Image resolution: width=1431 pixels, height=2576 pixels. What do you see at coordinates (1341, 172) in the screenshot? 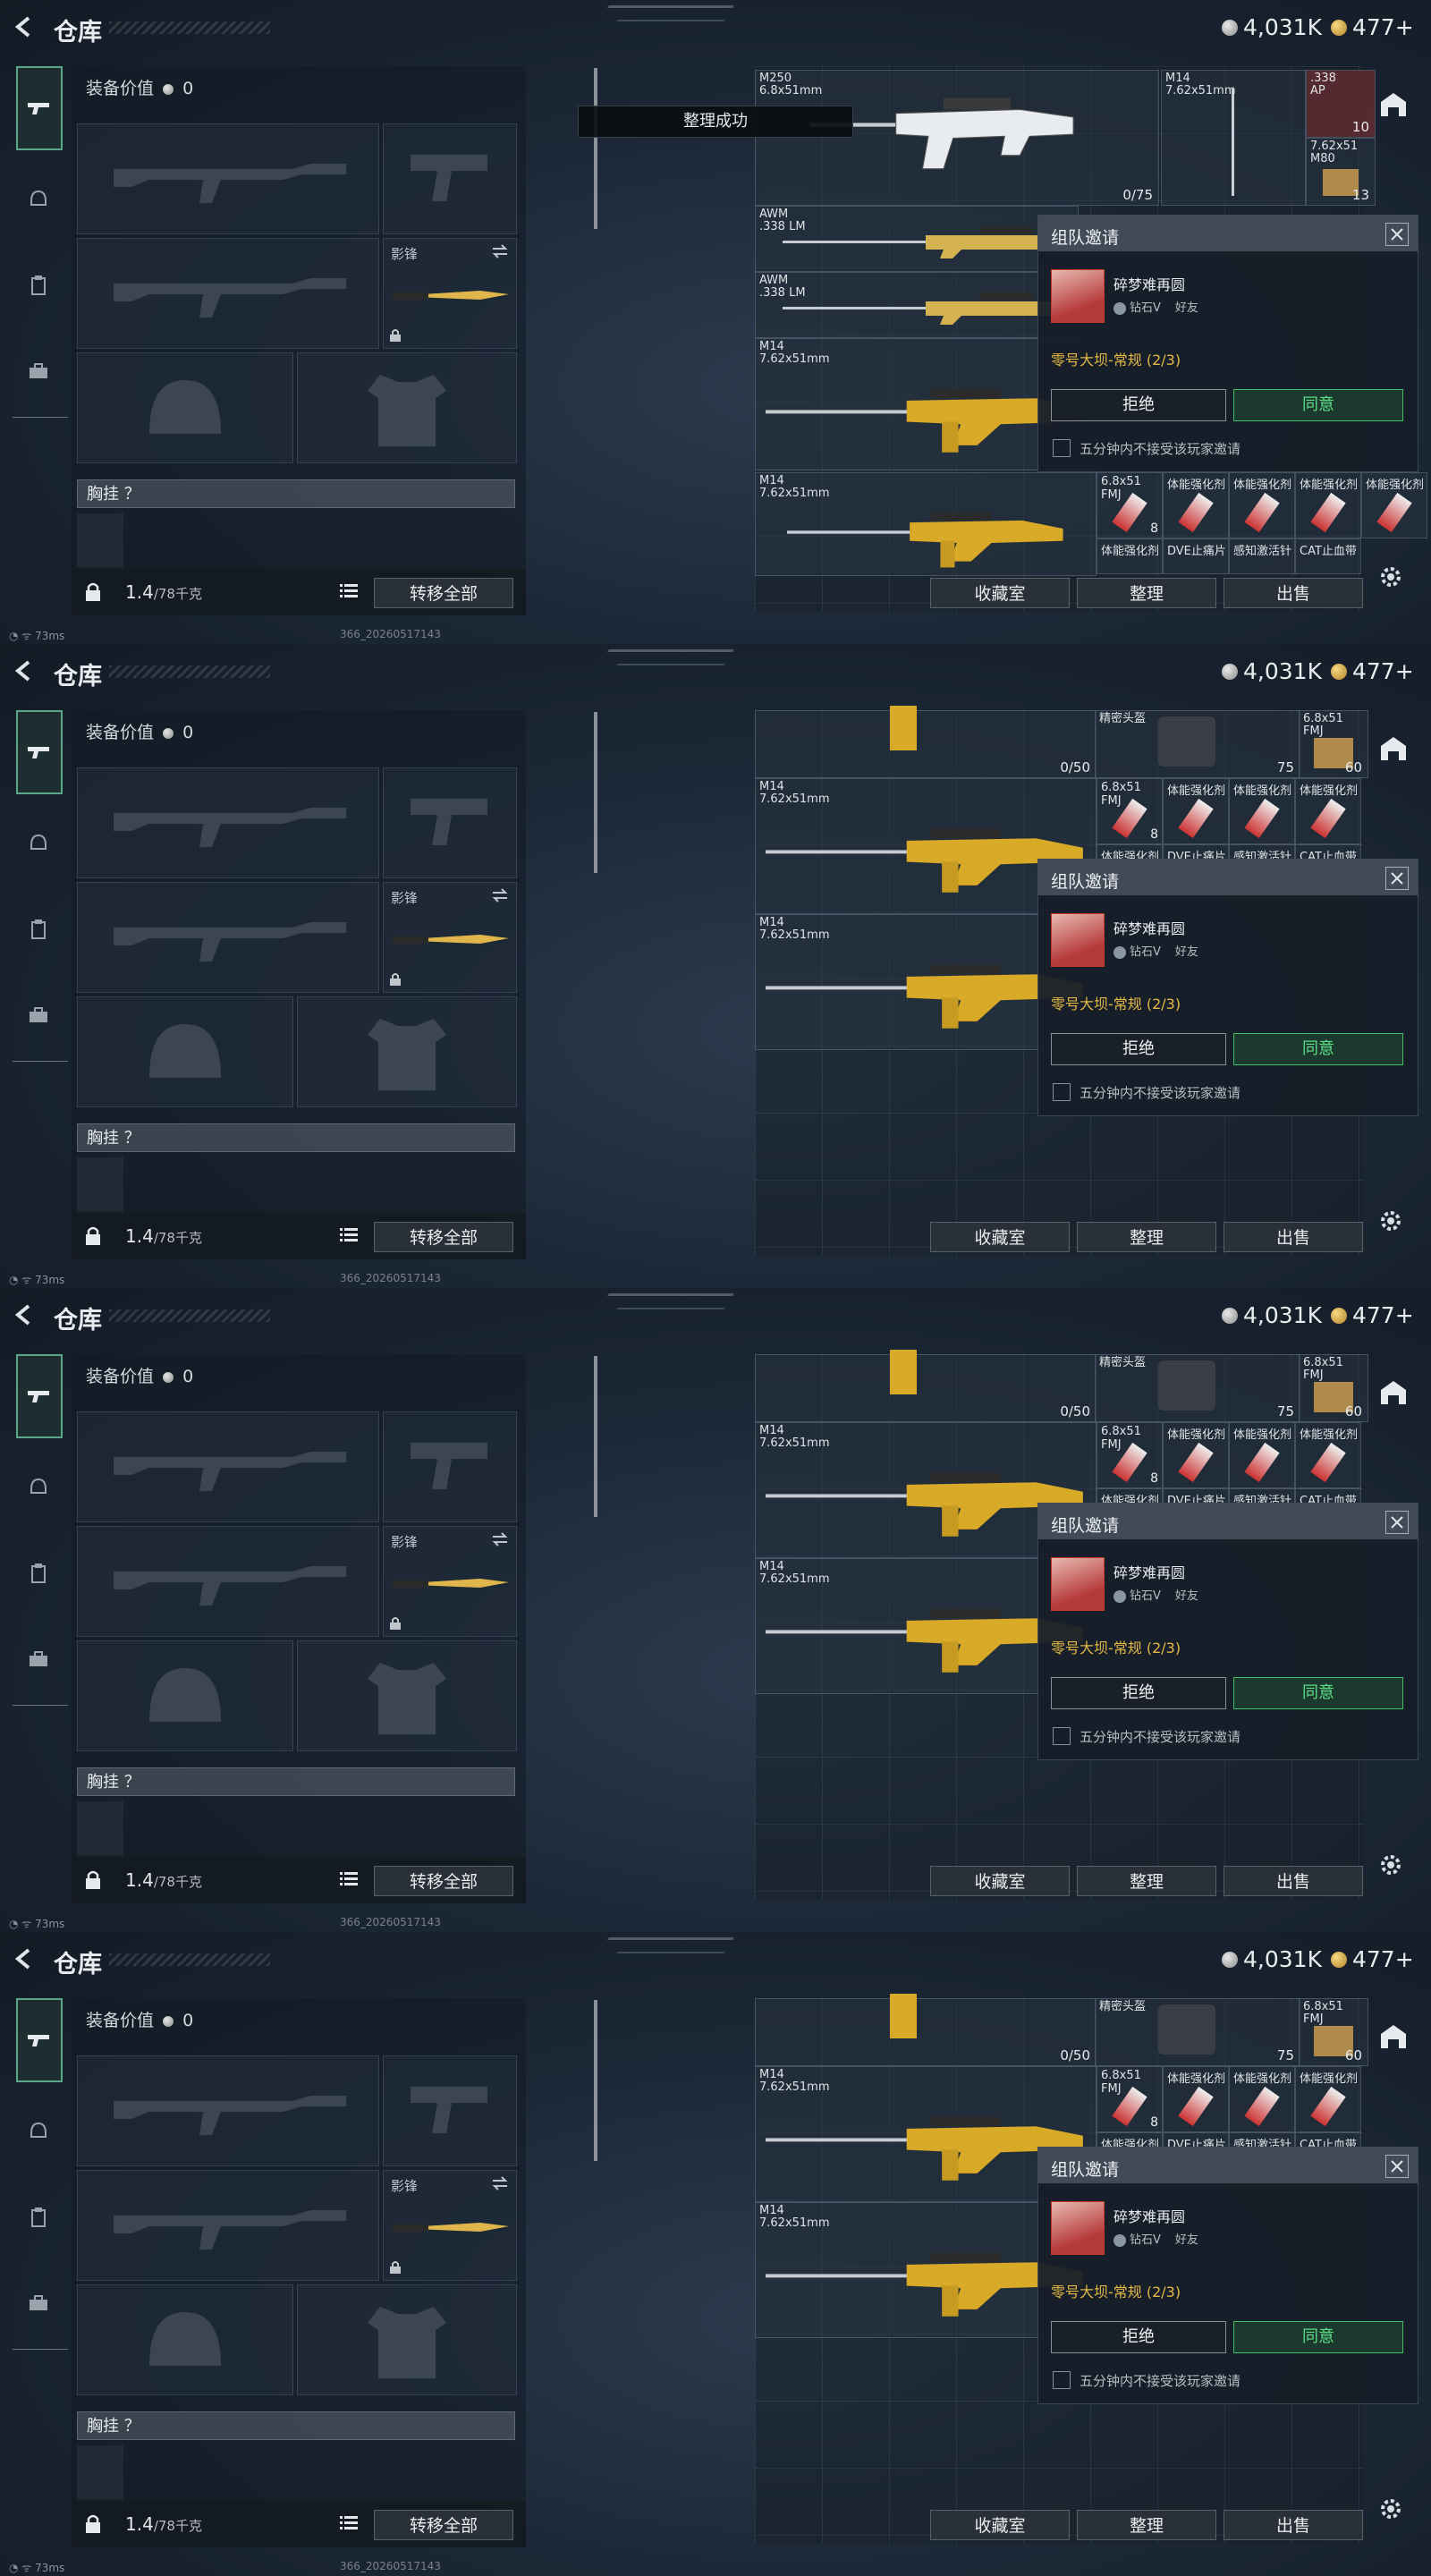
I see `inventory-item: 7.62x51 M80 13` at bounding box center [1341, 172].